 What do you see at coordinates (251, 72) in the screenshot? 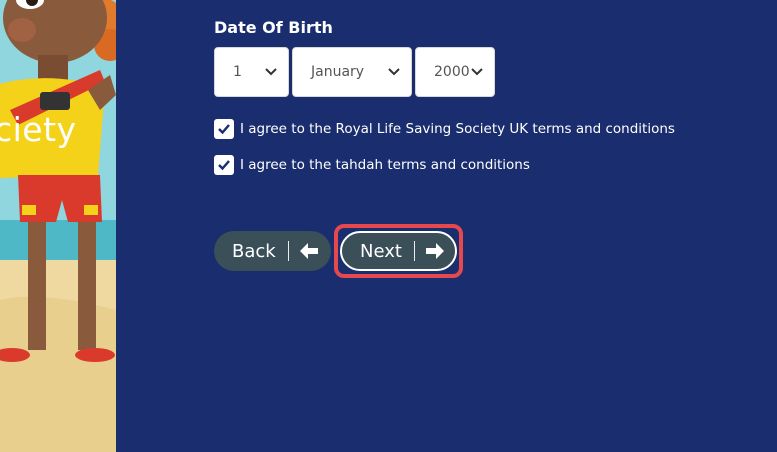
I see `day-select: 1` at bounding box center [251, 72].